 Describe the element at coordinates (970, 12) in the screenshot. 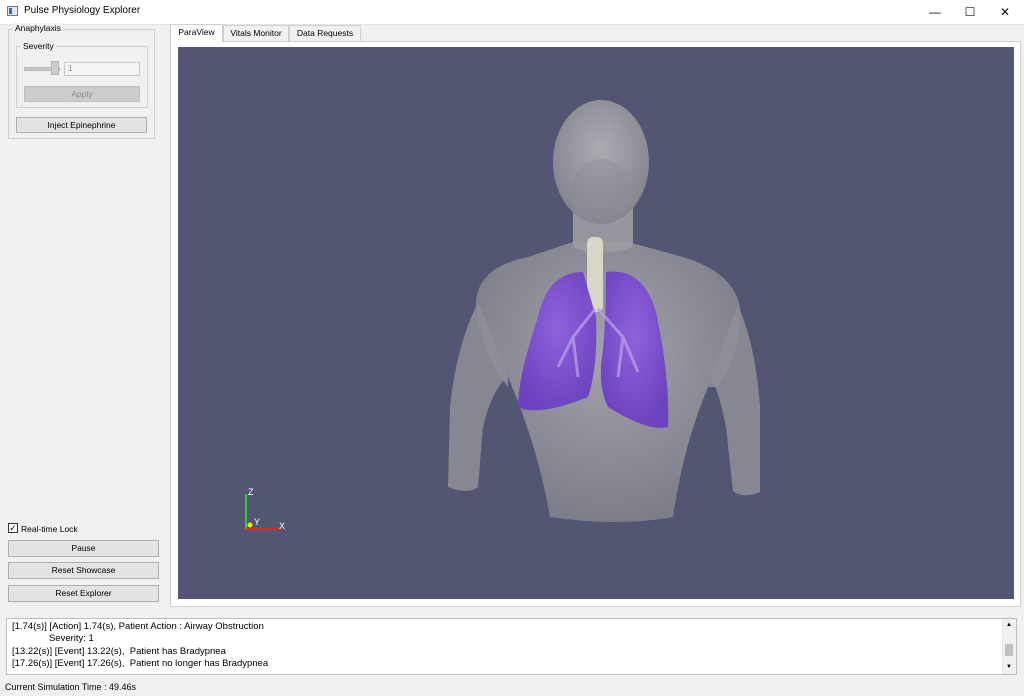

I see `maximize-button: ☐` at that location.